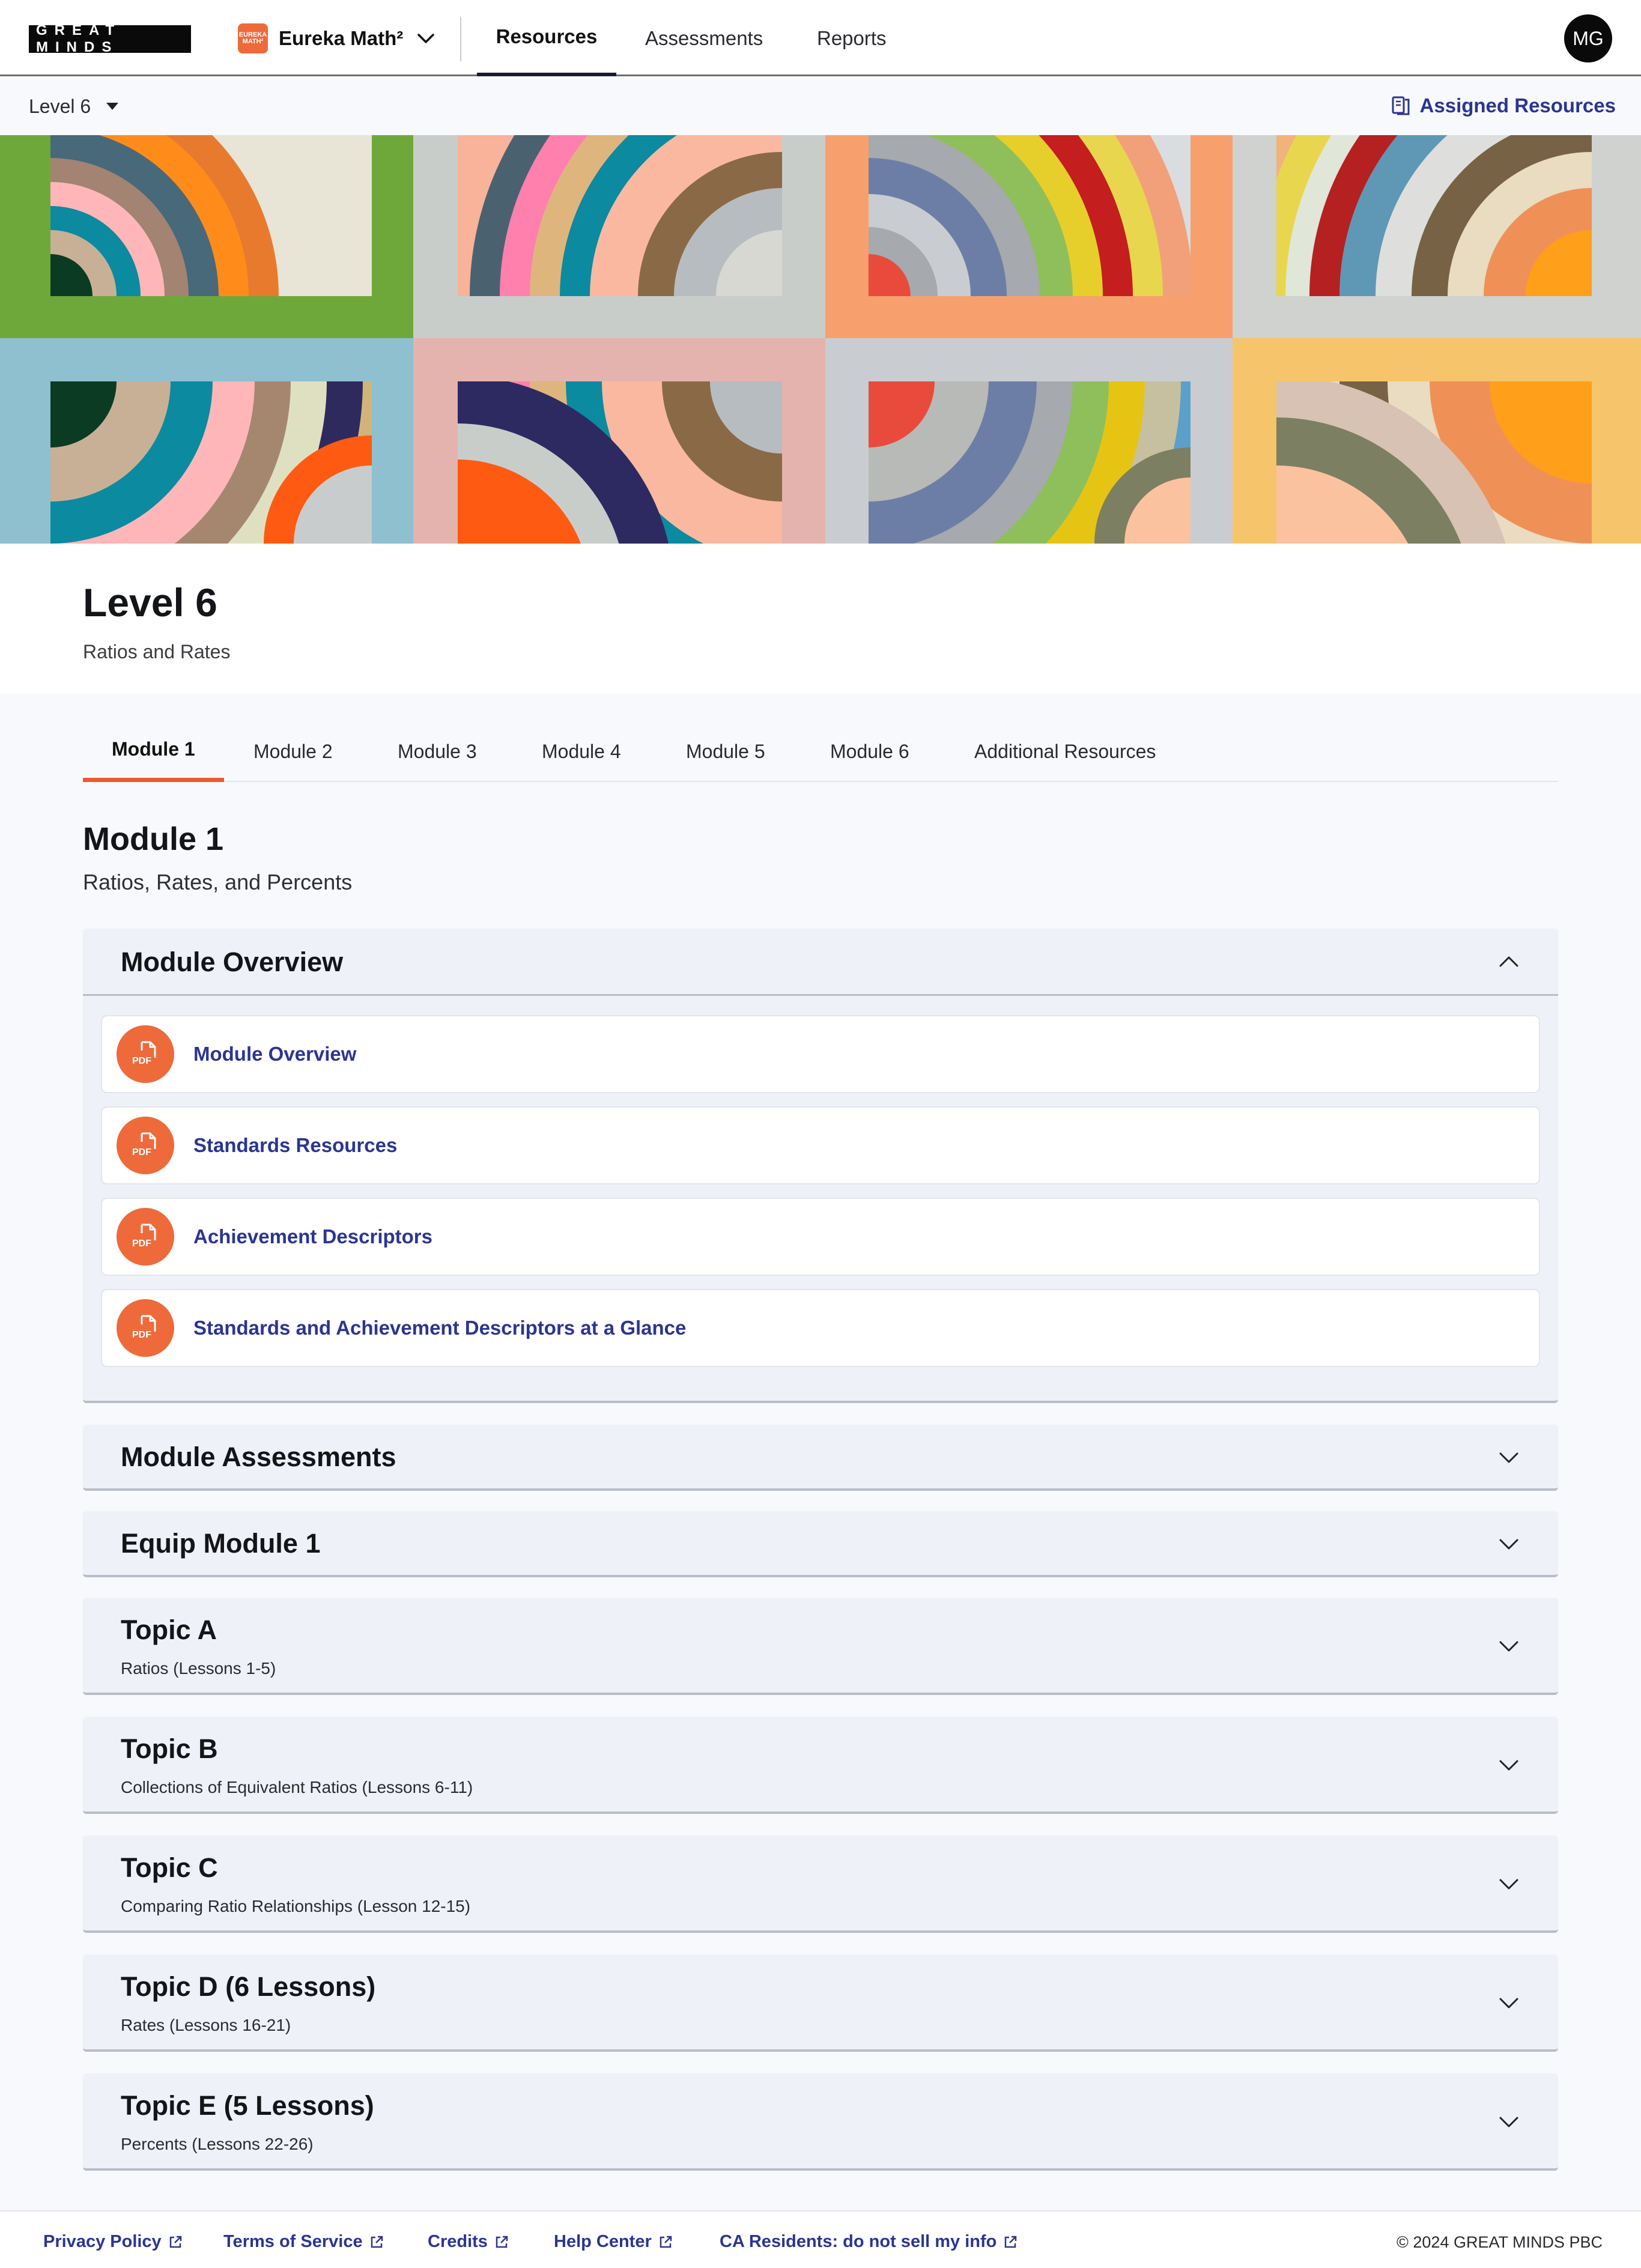 This screenshot has height=2268, width=1641. I want to click on footer-link-label: CA Residents: do not sell my info, so click(858, 2241).